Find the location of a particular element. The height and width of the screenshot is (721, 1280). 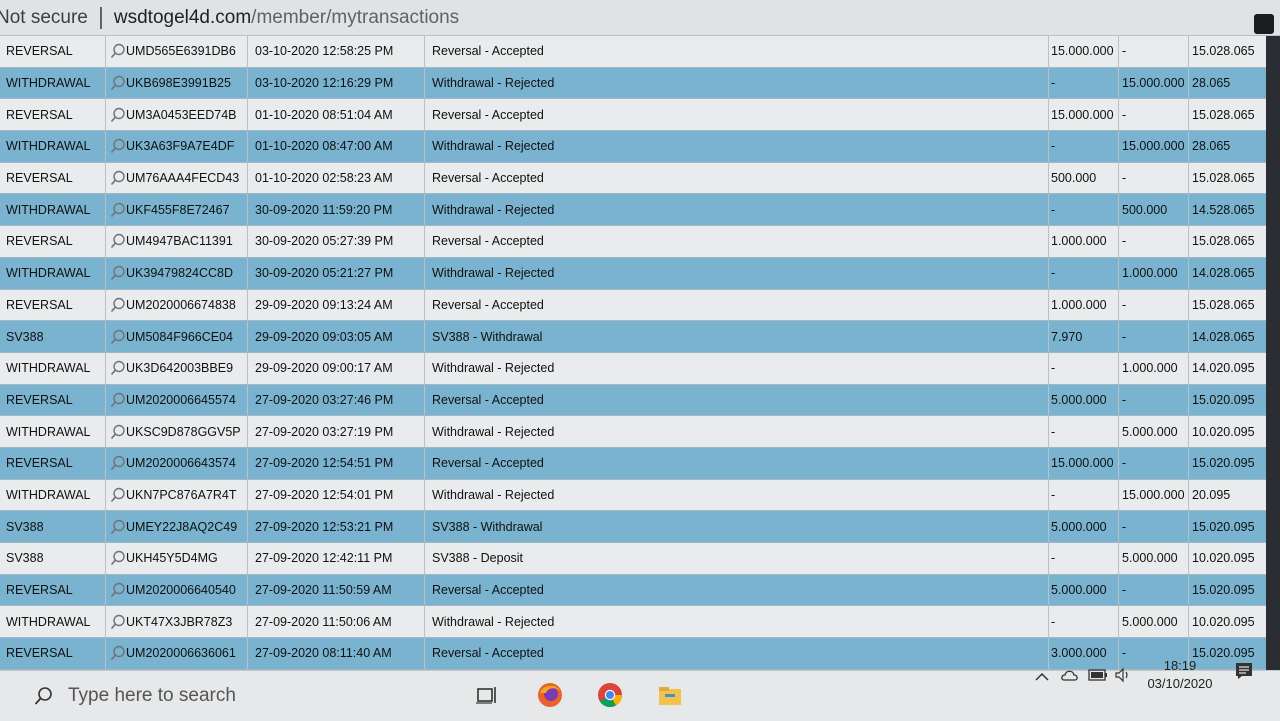

transaction-description: Withdrawal - Rejected is located at coordinates (493, 209).